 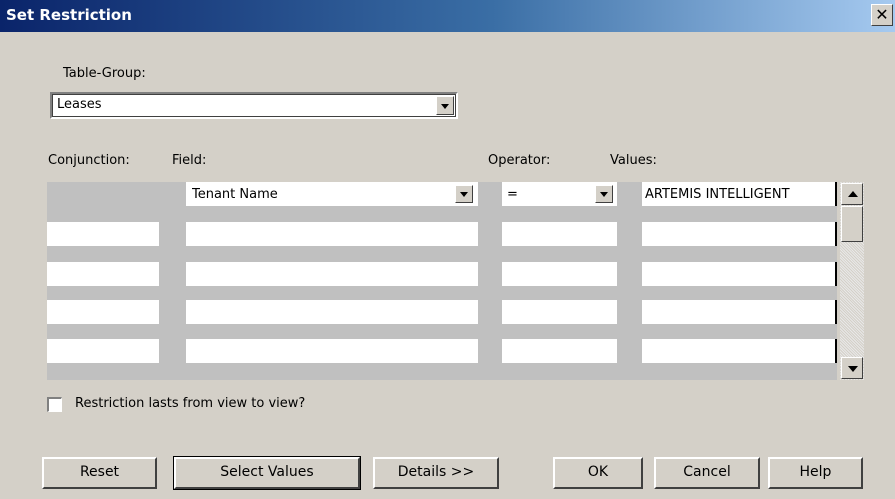 I want to click on column-header-conjunction: Conjunction:, so click(x=89, y=160).